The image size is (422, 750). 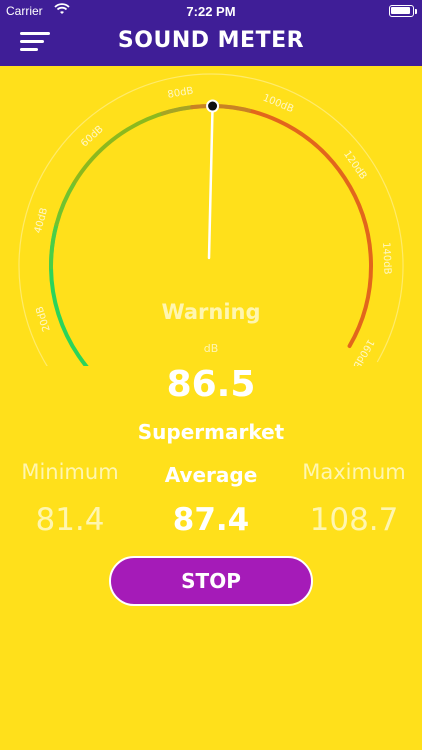 I want to click on top-bar: Carrier 7:22 PM SOUND METER, so click(x=211, y=33).